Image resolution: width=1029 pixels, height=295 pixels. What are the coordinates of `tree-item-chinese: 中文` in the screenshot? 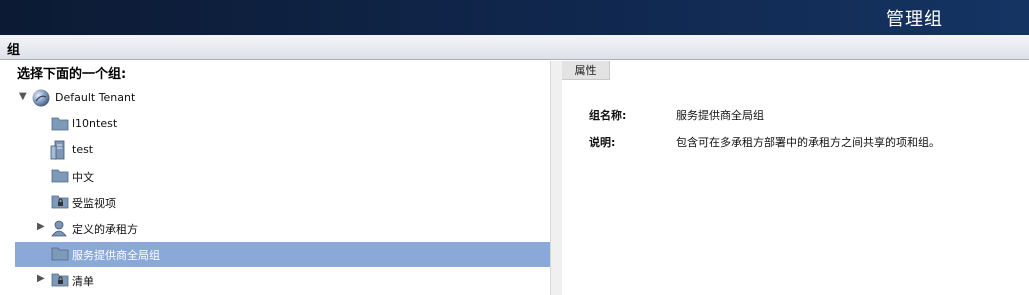 It's located at (283, 176).